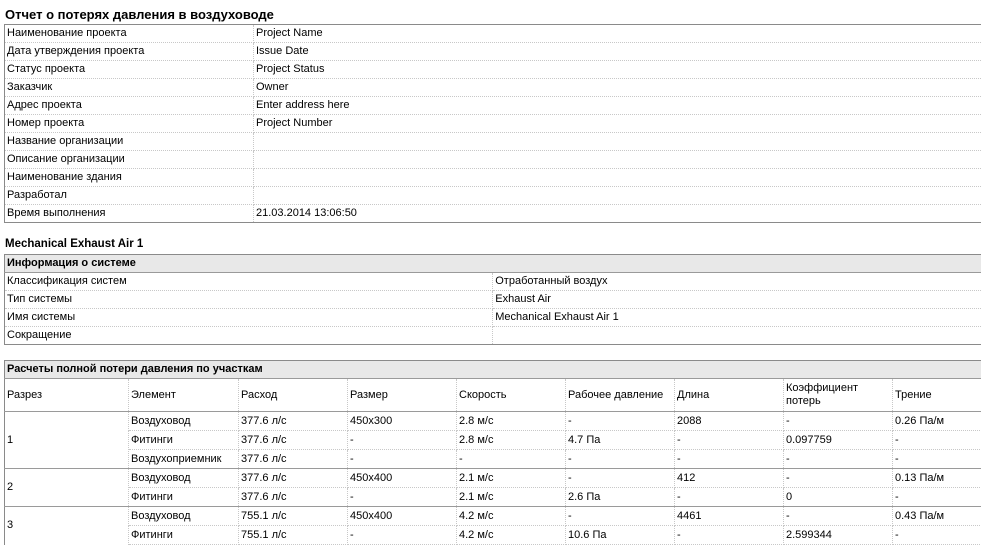 This screenshot has width=981, height=554. Describe the element at coordinates (66, 440) in the screenshot. I see `section-id: 1` at that location.